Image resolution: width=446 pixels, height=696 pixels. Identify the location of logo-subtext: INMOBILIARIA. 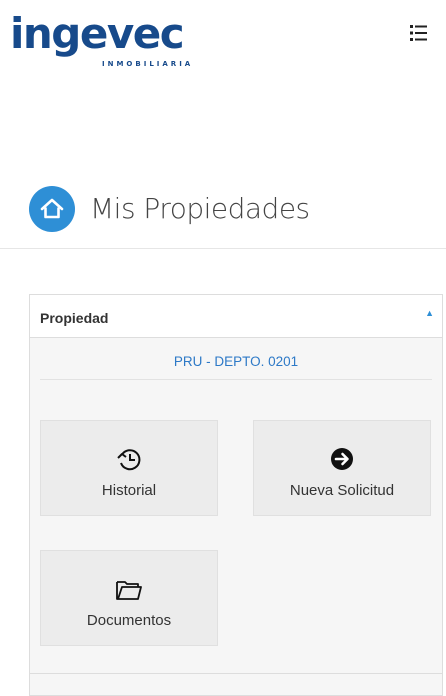
(148, 64).